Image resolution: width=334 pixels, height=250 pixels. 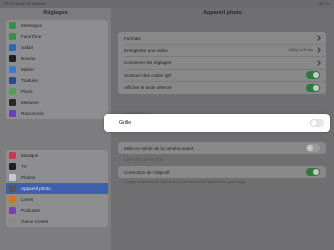 What do you see at coordinates (57, 91) in the screenshot?
I see `sidebar-item-plans: Plans` at bounding box center [57, 91].